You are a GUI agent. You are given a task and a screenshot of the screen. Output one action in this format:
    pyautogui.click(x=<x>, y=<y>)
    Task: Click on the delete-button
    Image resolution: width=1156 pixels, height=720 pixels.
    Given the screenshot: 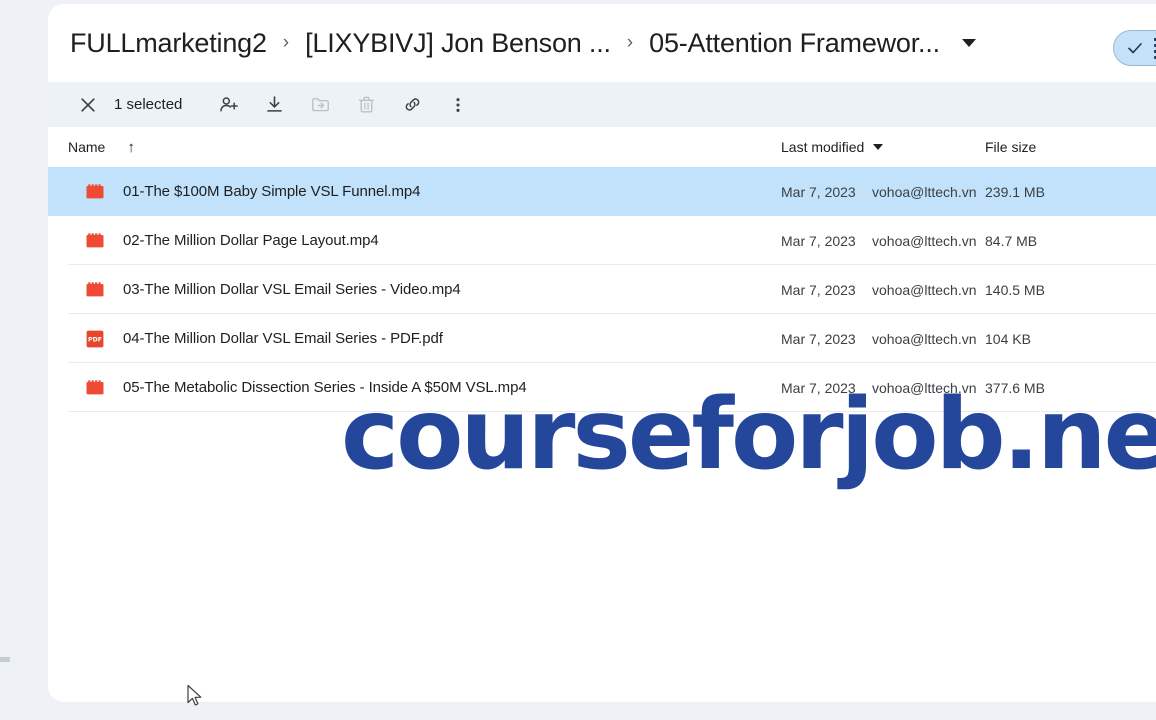 What is the action you would take?
    pyautogui.click(x=366, y=105)
    